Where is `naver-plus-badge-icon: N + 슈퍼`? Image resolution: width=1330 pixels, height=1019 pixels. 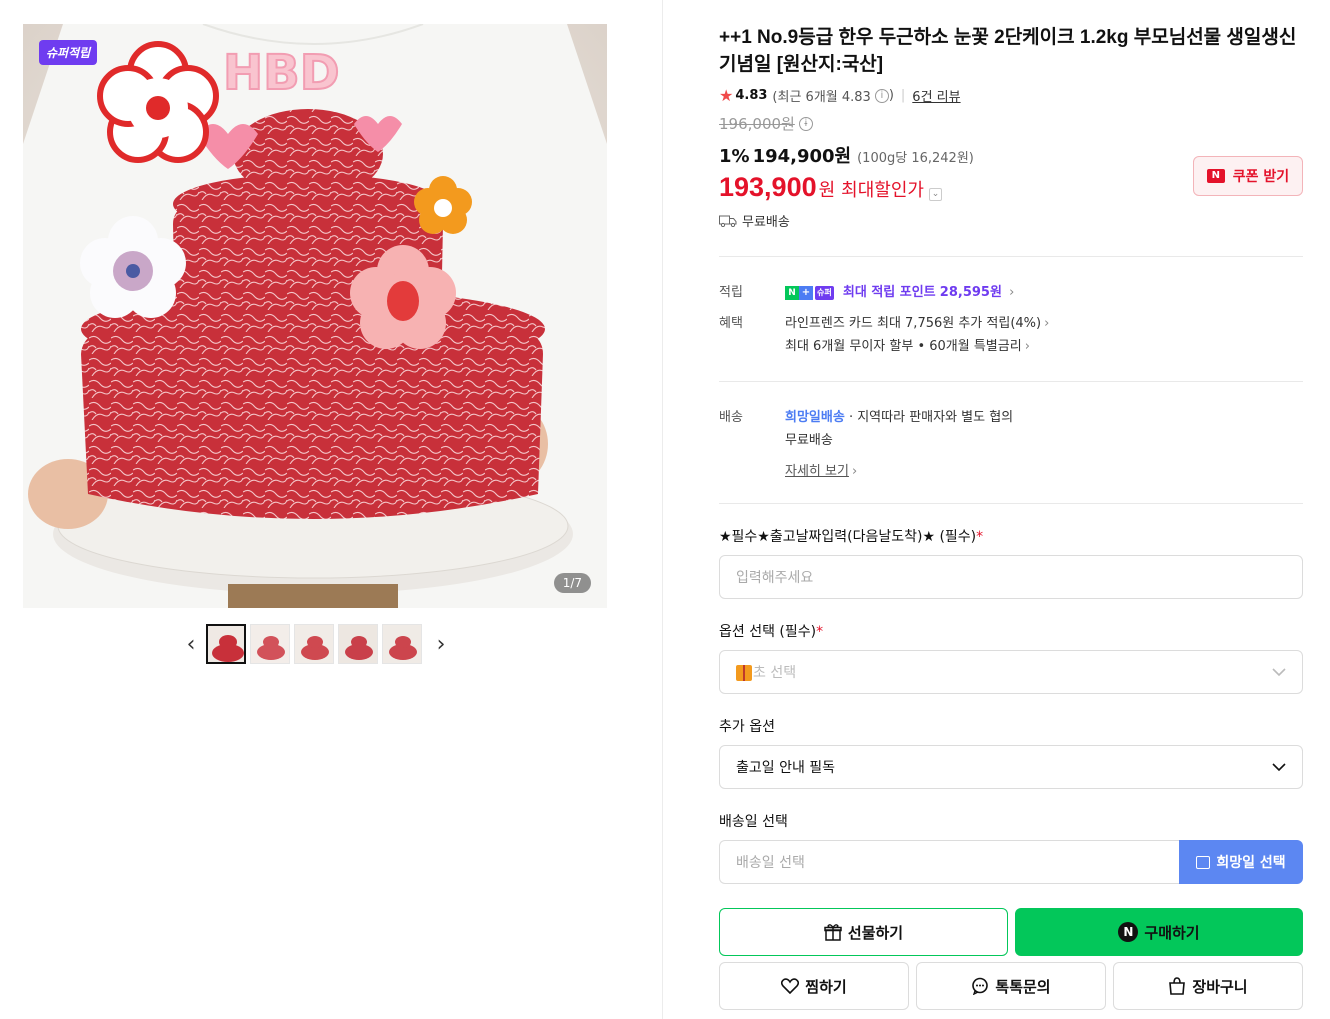 naver-plus-badge-icon: N + 슈퍼 is located at coordinates (809, 292).